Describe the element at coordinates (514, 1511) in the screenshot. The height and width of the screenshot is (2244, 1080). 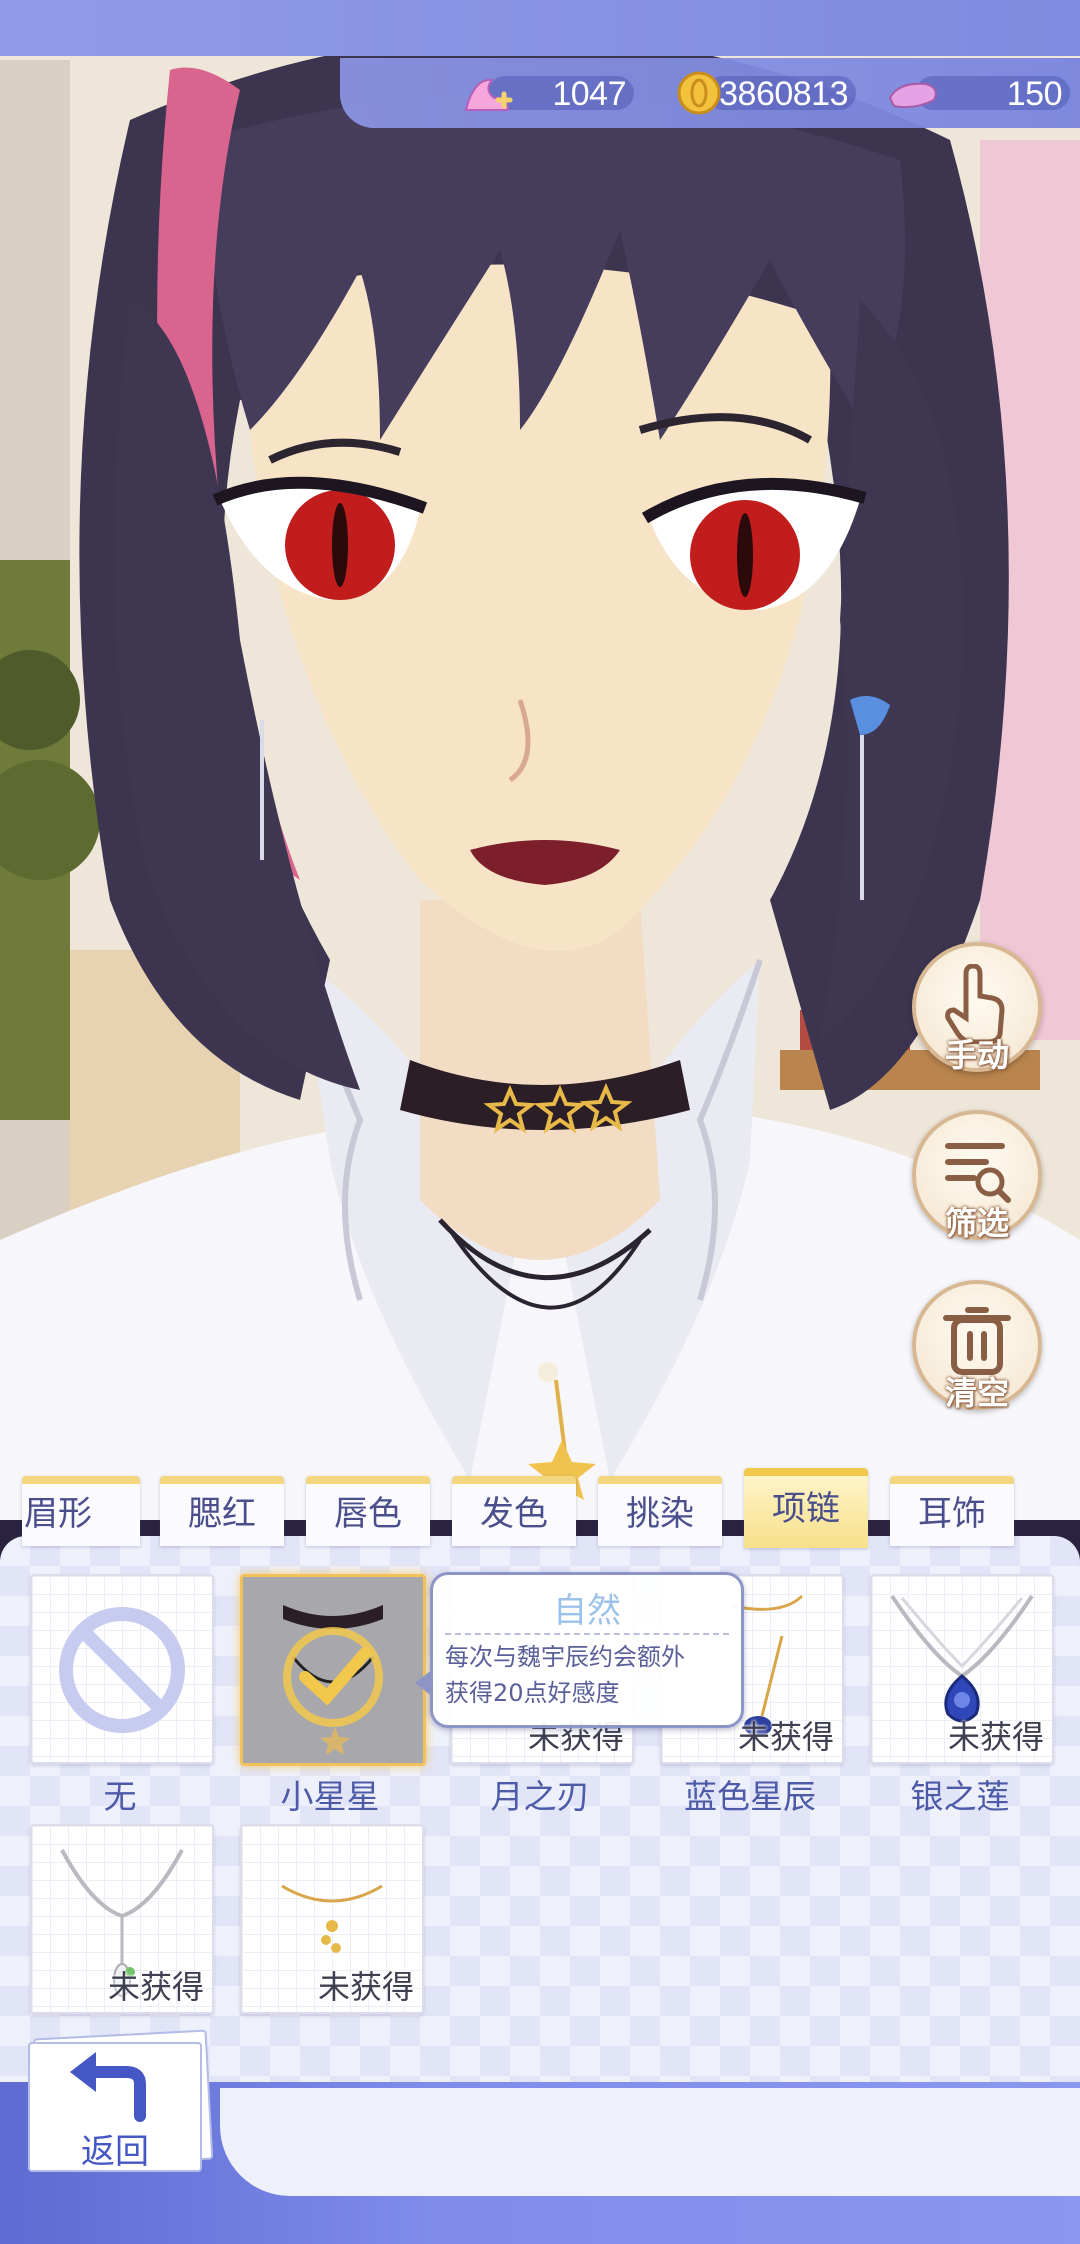
I see `tab-hair-color: 发色` at that location.